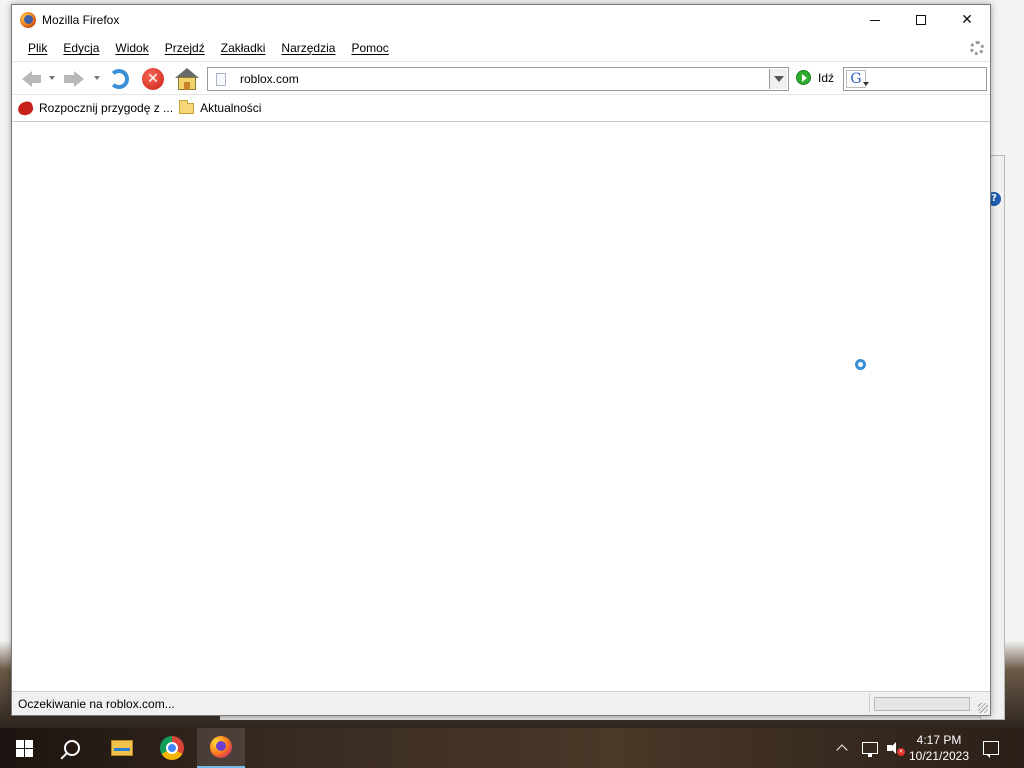 This screenshot has width=1024, height=768. Describe the element at coordinates (81, 48) in the screenshot. I see `menu-edycja: Edycja` at that location.